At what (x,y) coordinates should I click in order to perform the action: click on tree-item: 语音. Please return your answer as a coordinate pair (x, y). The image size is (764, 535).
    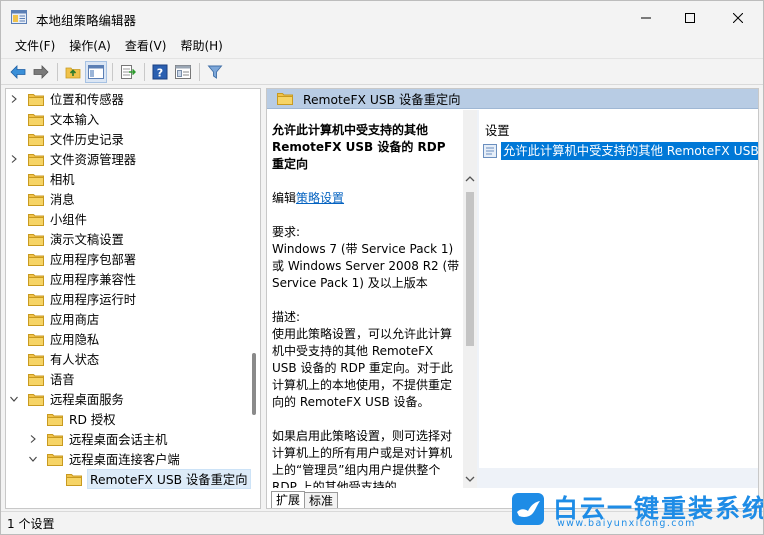
    Looking at the image, I should click on (41, 379).